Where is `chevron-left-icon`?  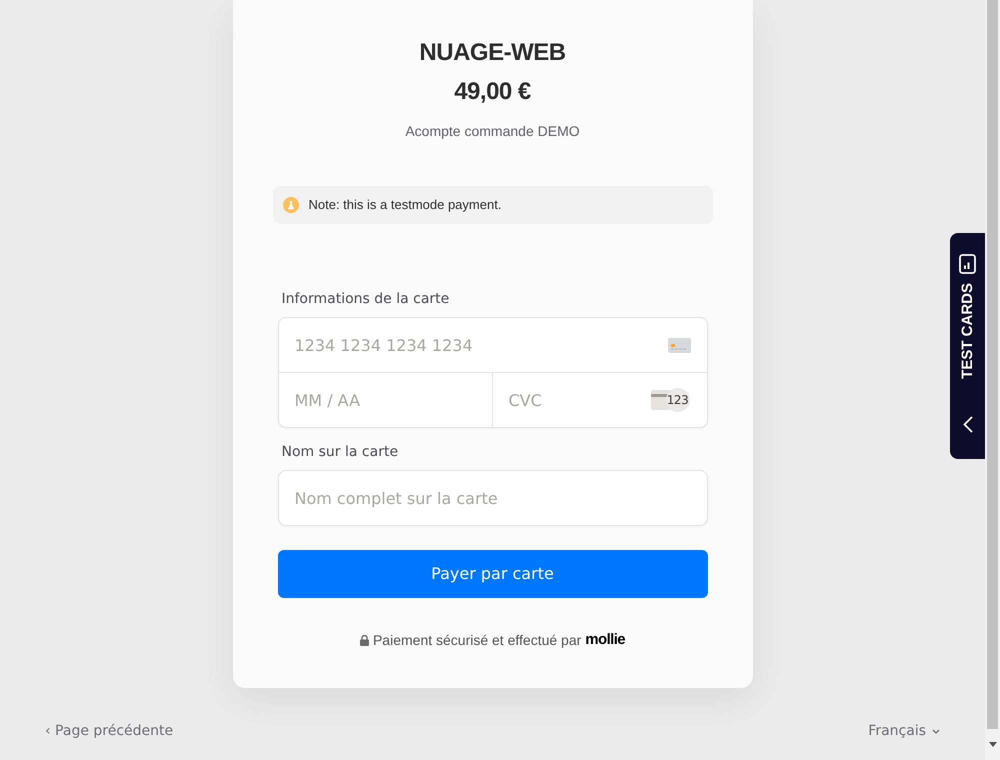
chevron-left-icon is located at coordinates (967, 424).